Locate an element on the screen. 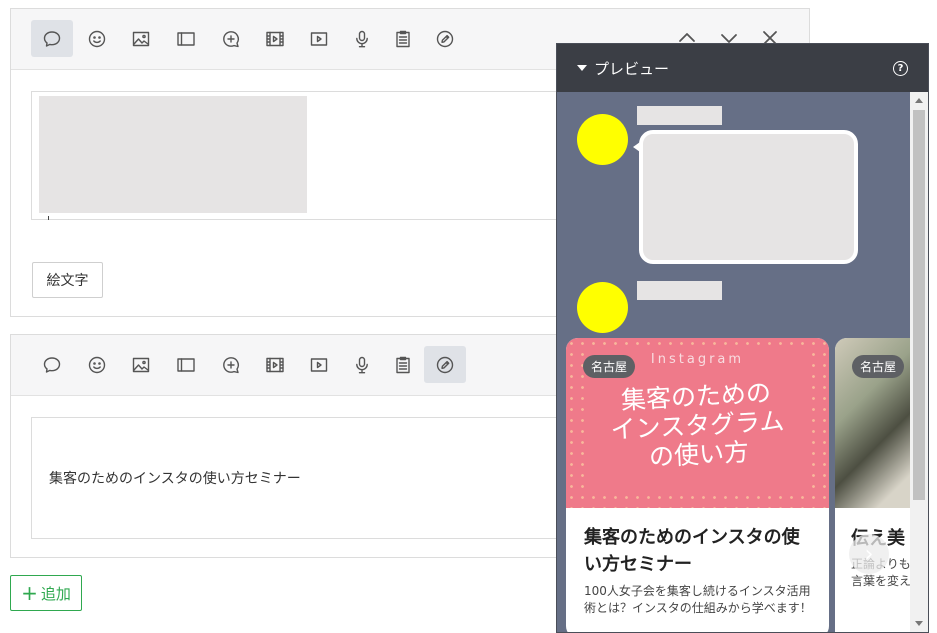 The image size is (937, 633). carousel-next-button: › is located at coordinates (869, 554).